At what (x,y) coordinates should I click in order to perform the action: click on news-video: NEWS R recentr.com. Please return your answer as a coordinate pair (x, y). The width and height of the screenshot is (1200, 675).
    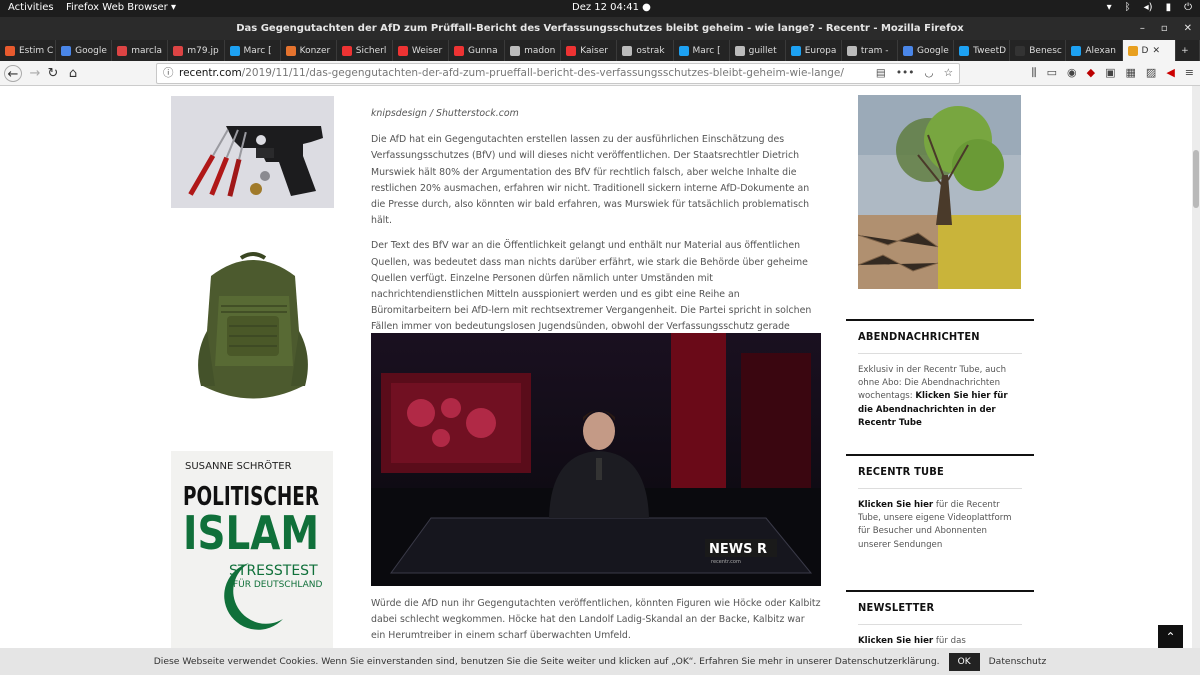
    Looking at the image, I should click on (596, 459).